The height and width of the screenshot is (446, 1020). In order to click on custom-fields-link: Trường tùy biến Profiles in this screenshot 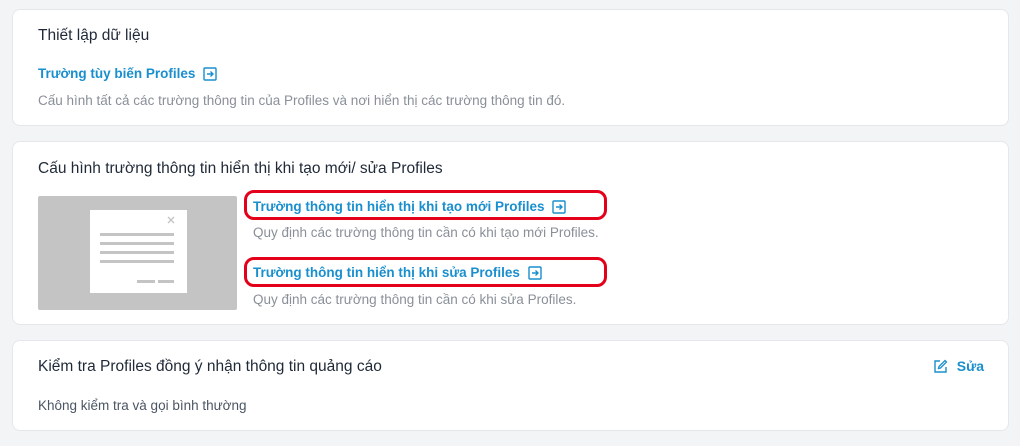, I will do `click(128, 73)`.